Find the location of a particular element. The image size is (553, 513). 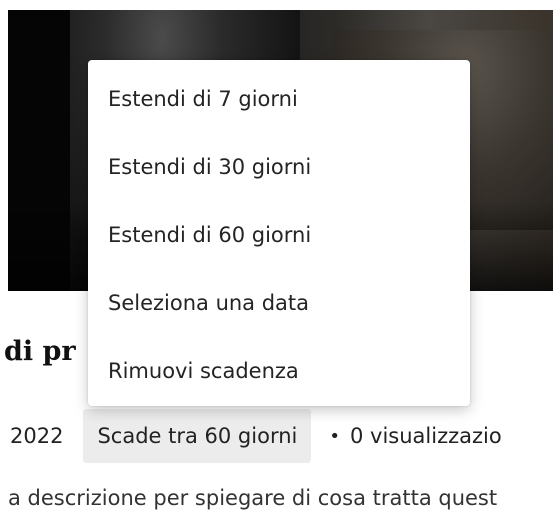

view-count: 0 visualizzazio is located at coordinates (425, 436).